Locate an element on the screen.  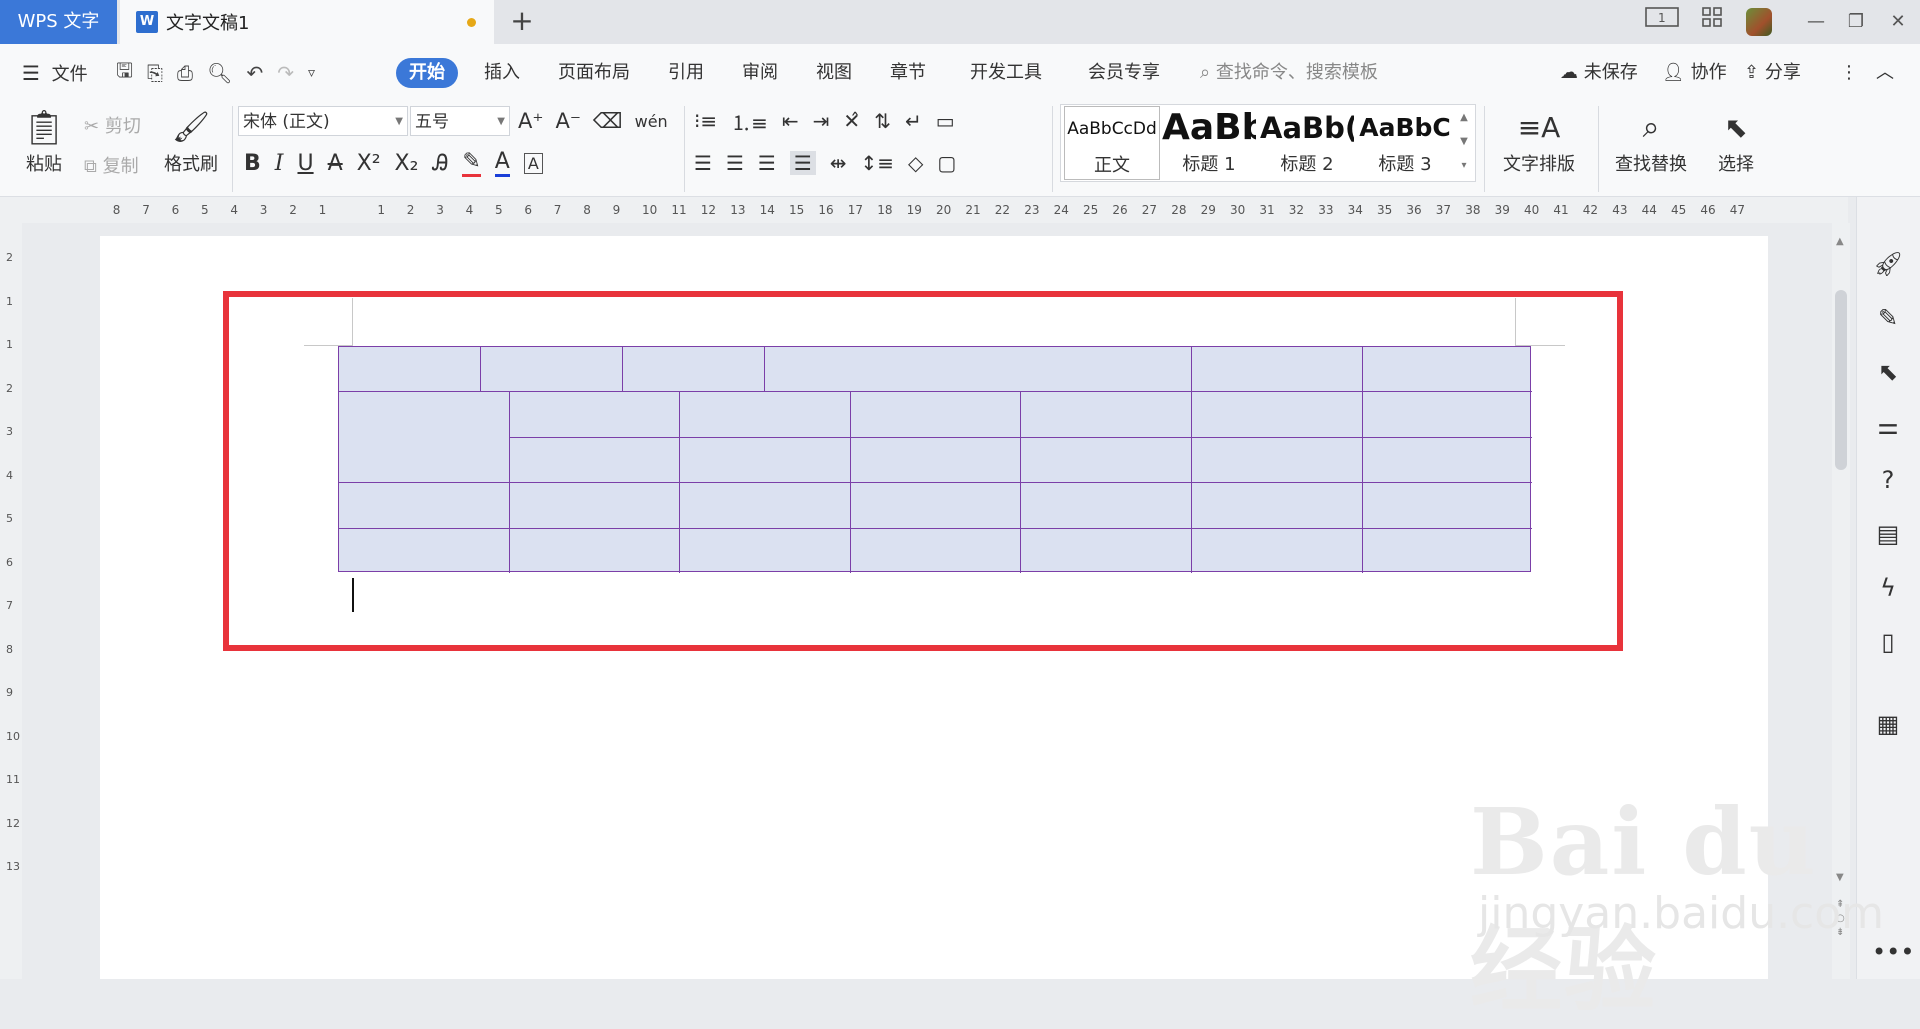
template-icon: ▤ is located at coordinates (1888, 534).